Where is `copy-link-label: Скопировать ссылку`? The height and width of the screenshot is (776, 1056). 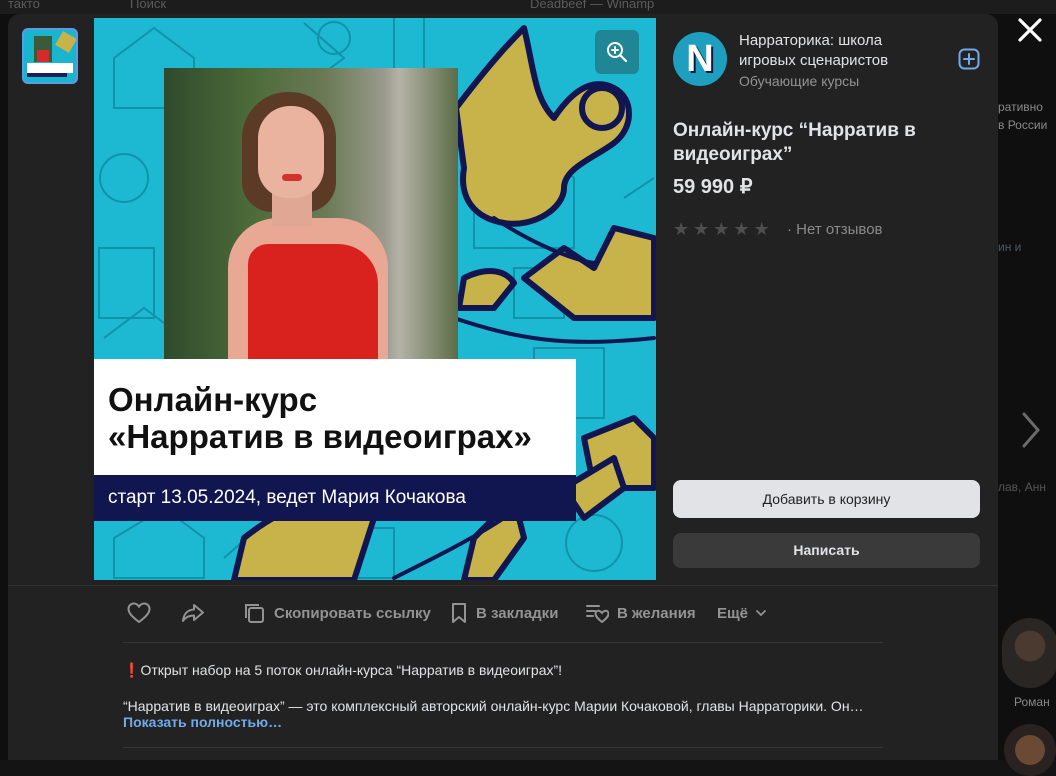
copy-link-label: Скопировать ссылку is located at coordinates (352, 613).